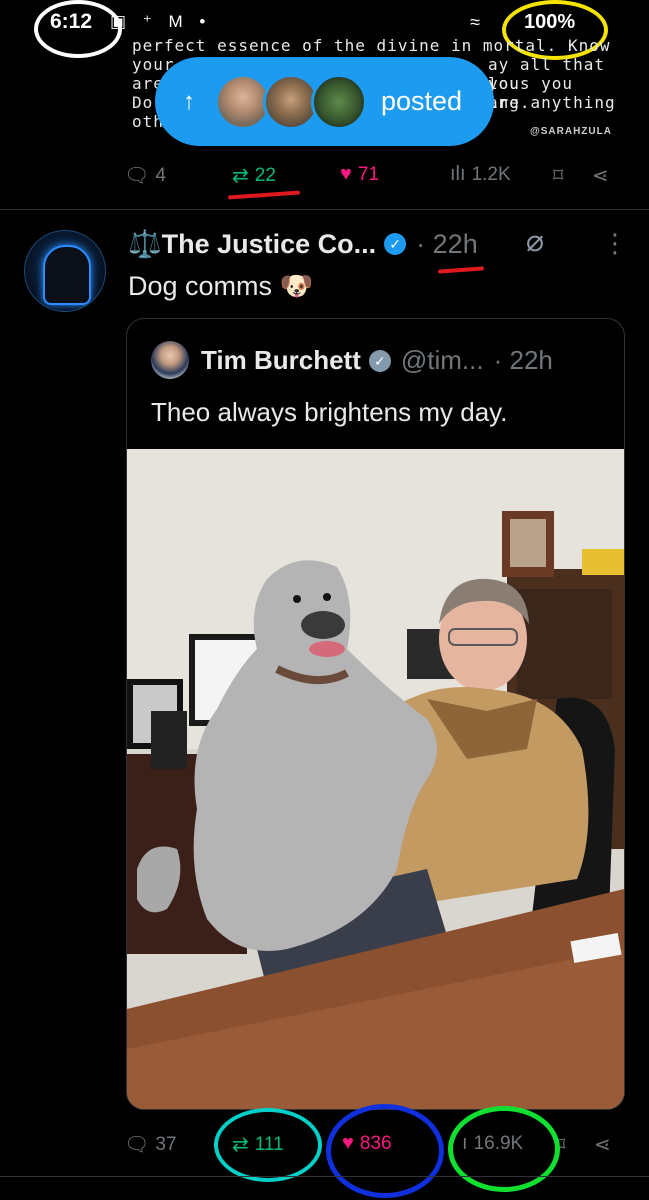 The width and height of the screenshot is (649, 1200). I want to click on bookmark-icon: ⌑, so click(558, 176).